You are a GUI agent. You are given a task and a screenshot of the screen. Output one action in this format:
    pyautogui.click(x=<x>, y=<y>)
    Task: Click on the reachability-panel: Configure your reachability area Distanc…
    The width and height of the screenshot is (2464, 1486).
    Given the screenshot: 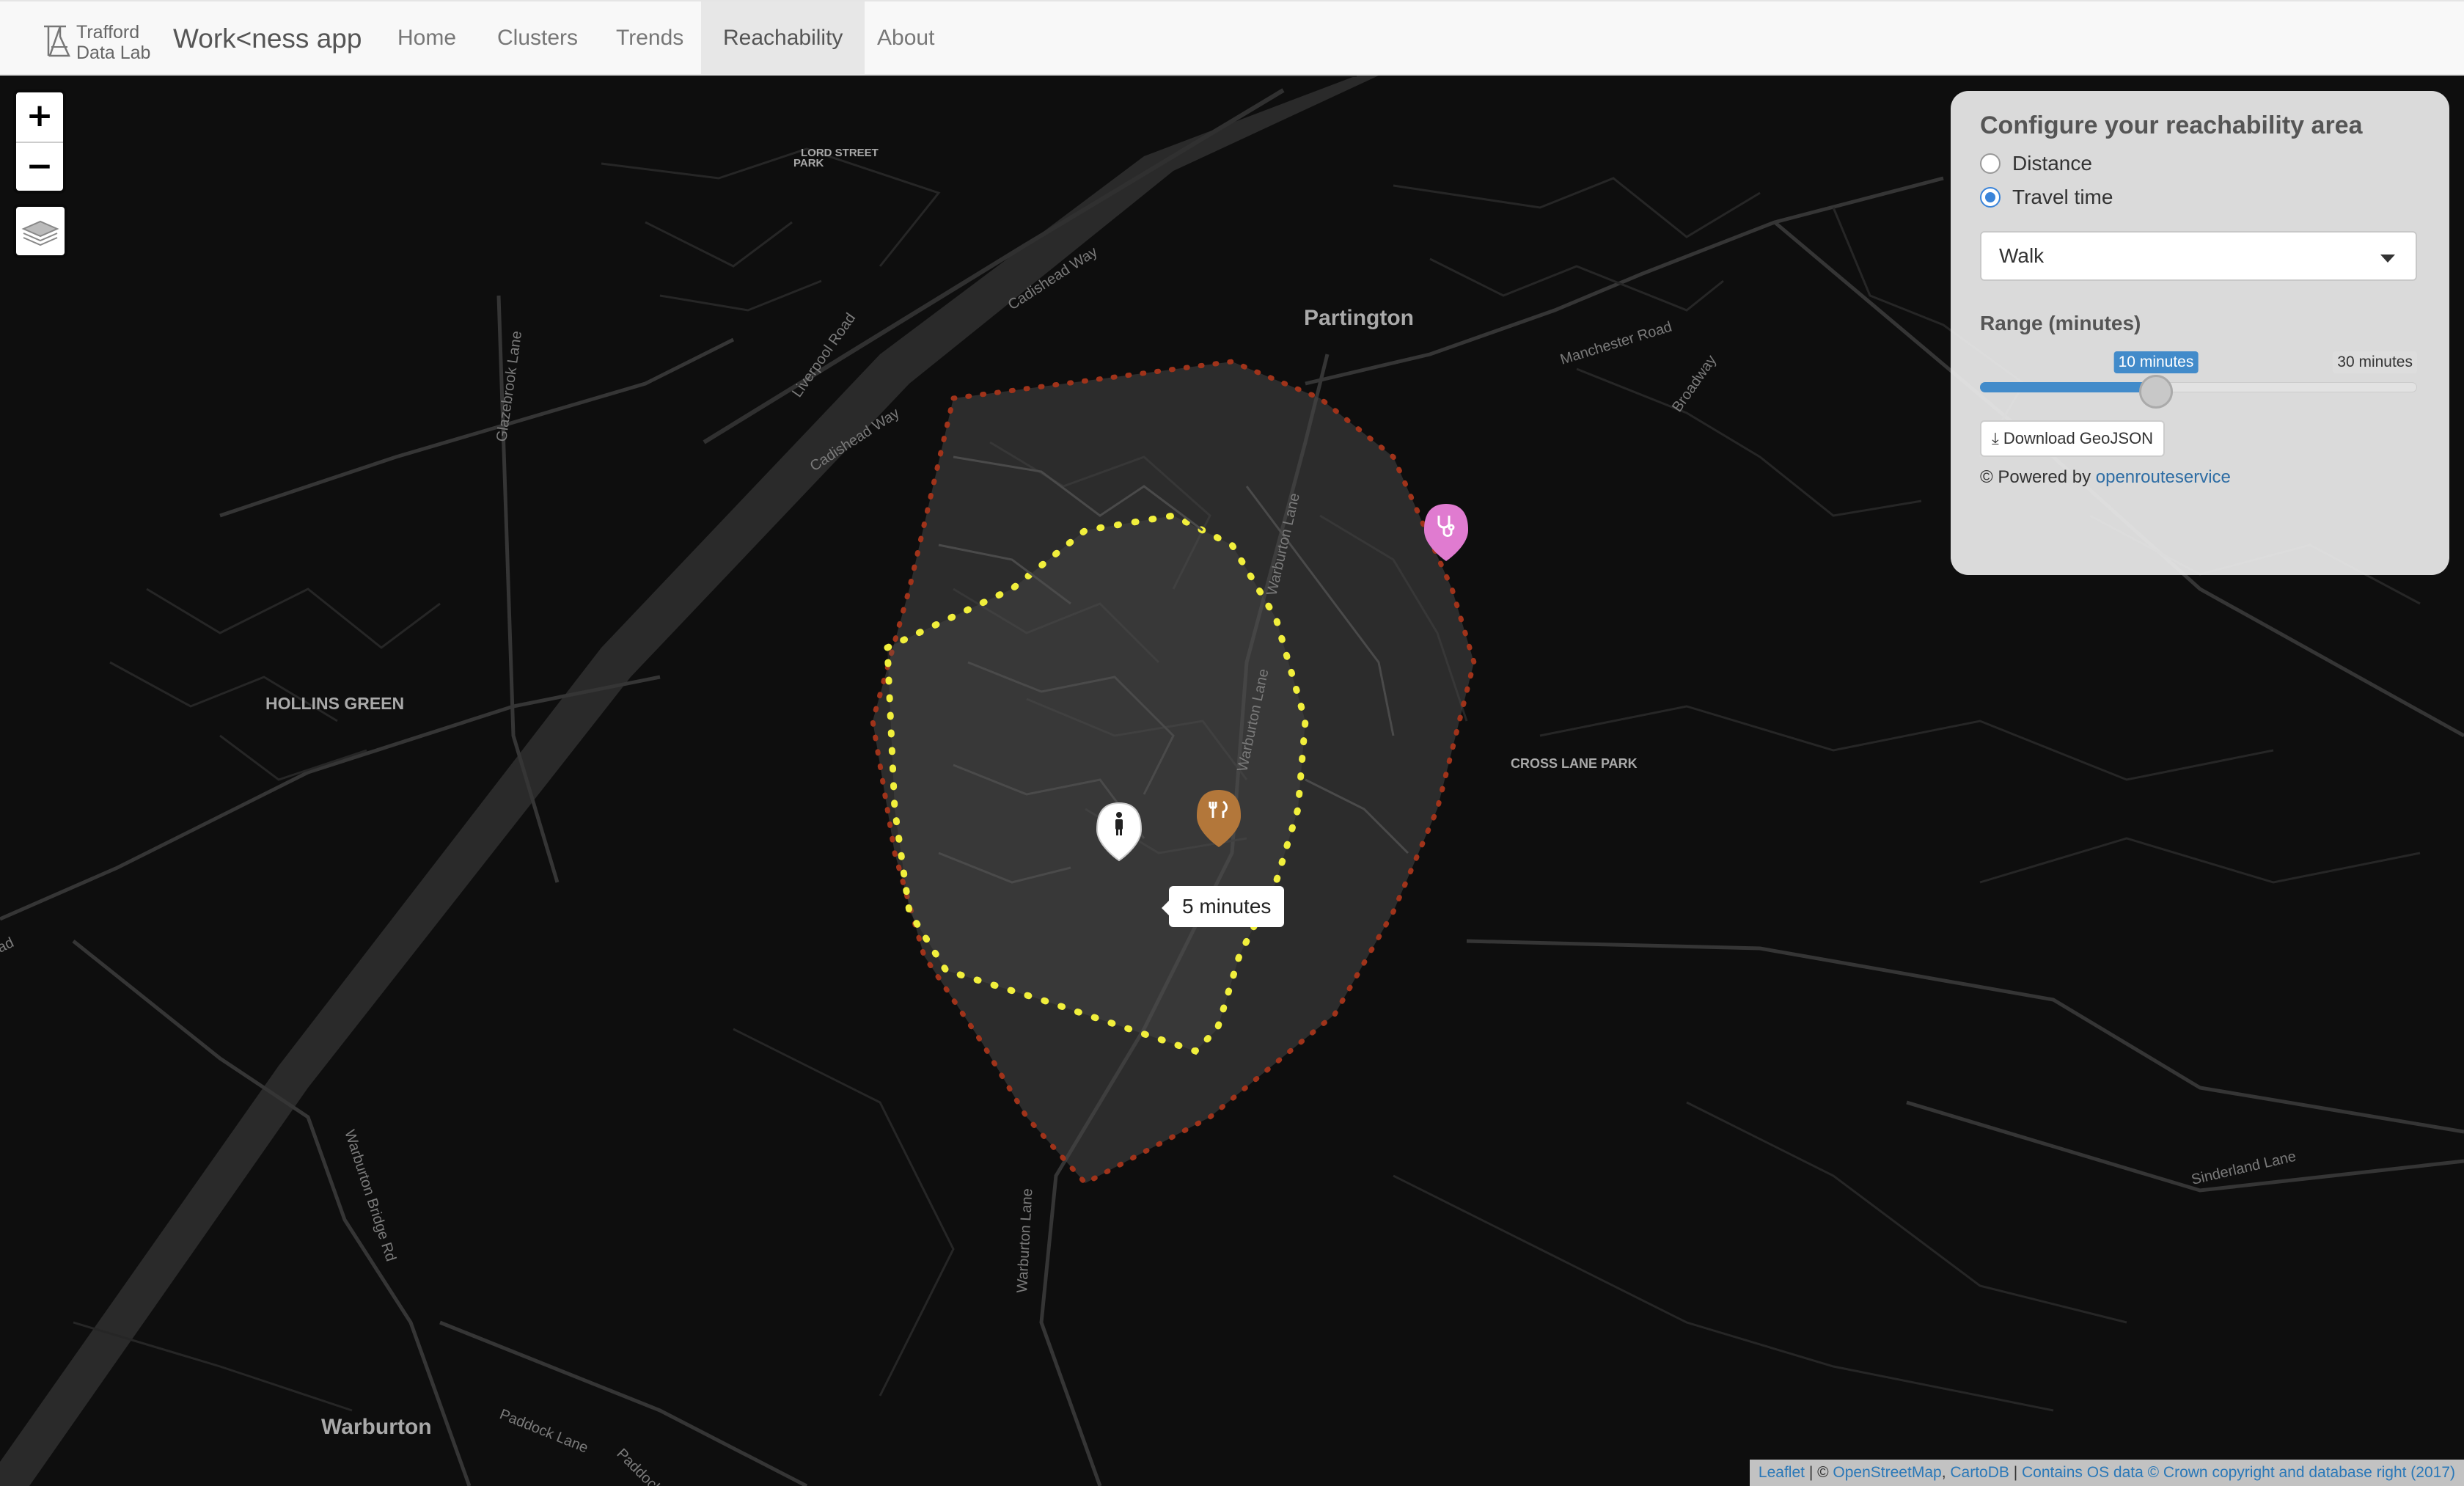 What is the action you would take?
    pyautogui.click(x=2200, y=333)
    